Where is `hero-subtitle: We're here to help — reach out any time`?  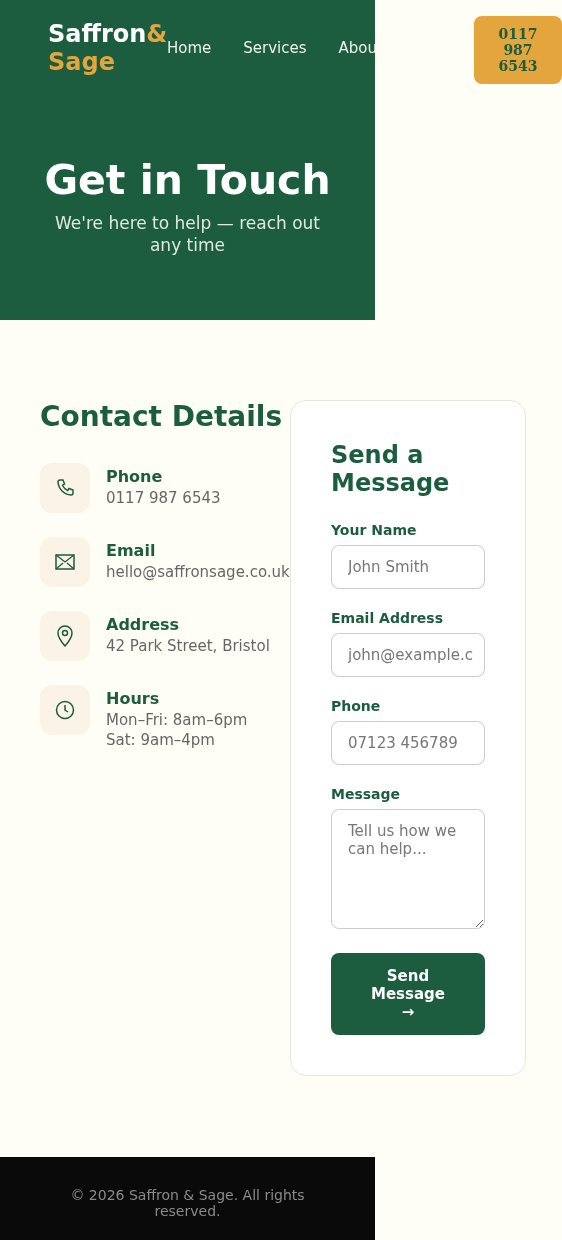 hero-subtitle: We're here to help — reach out any time is located at coordinates (187, 234).